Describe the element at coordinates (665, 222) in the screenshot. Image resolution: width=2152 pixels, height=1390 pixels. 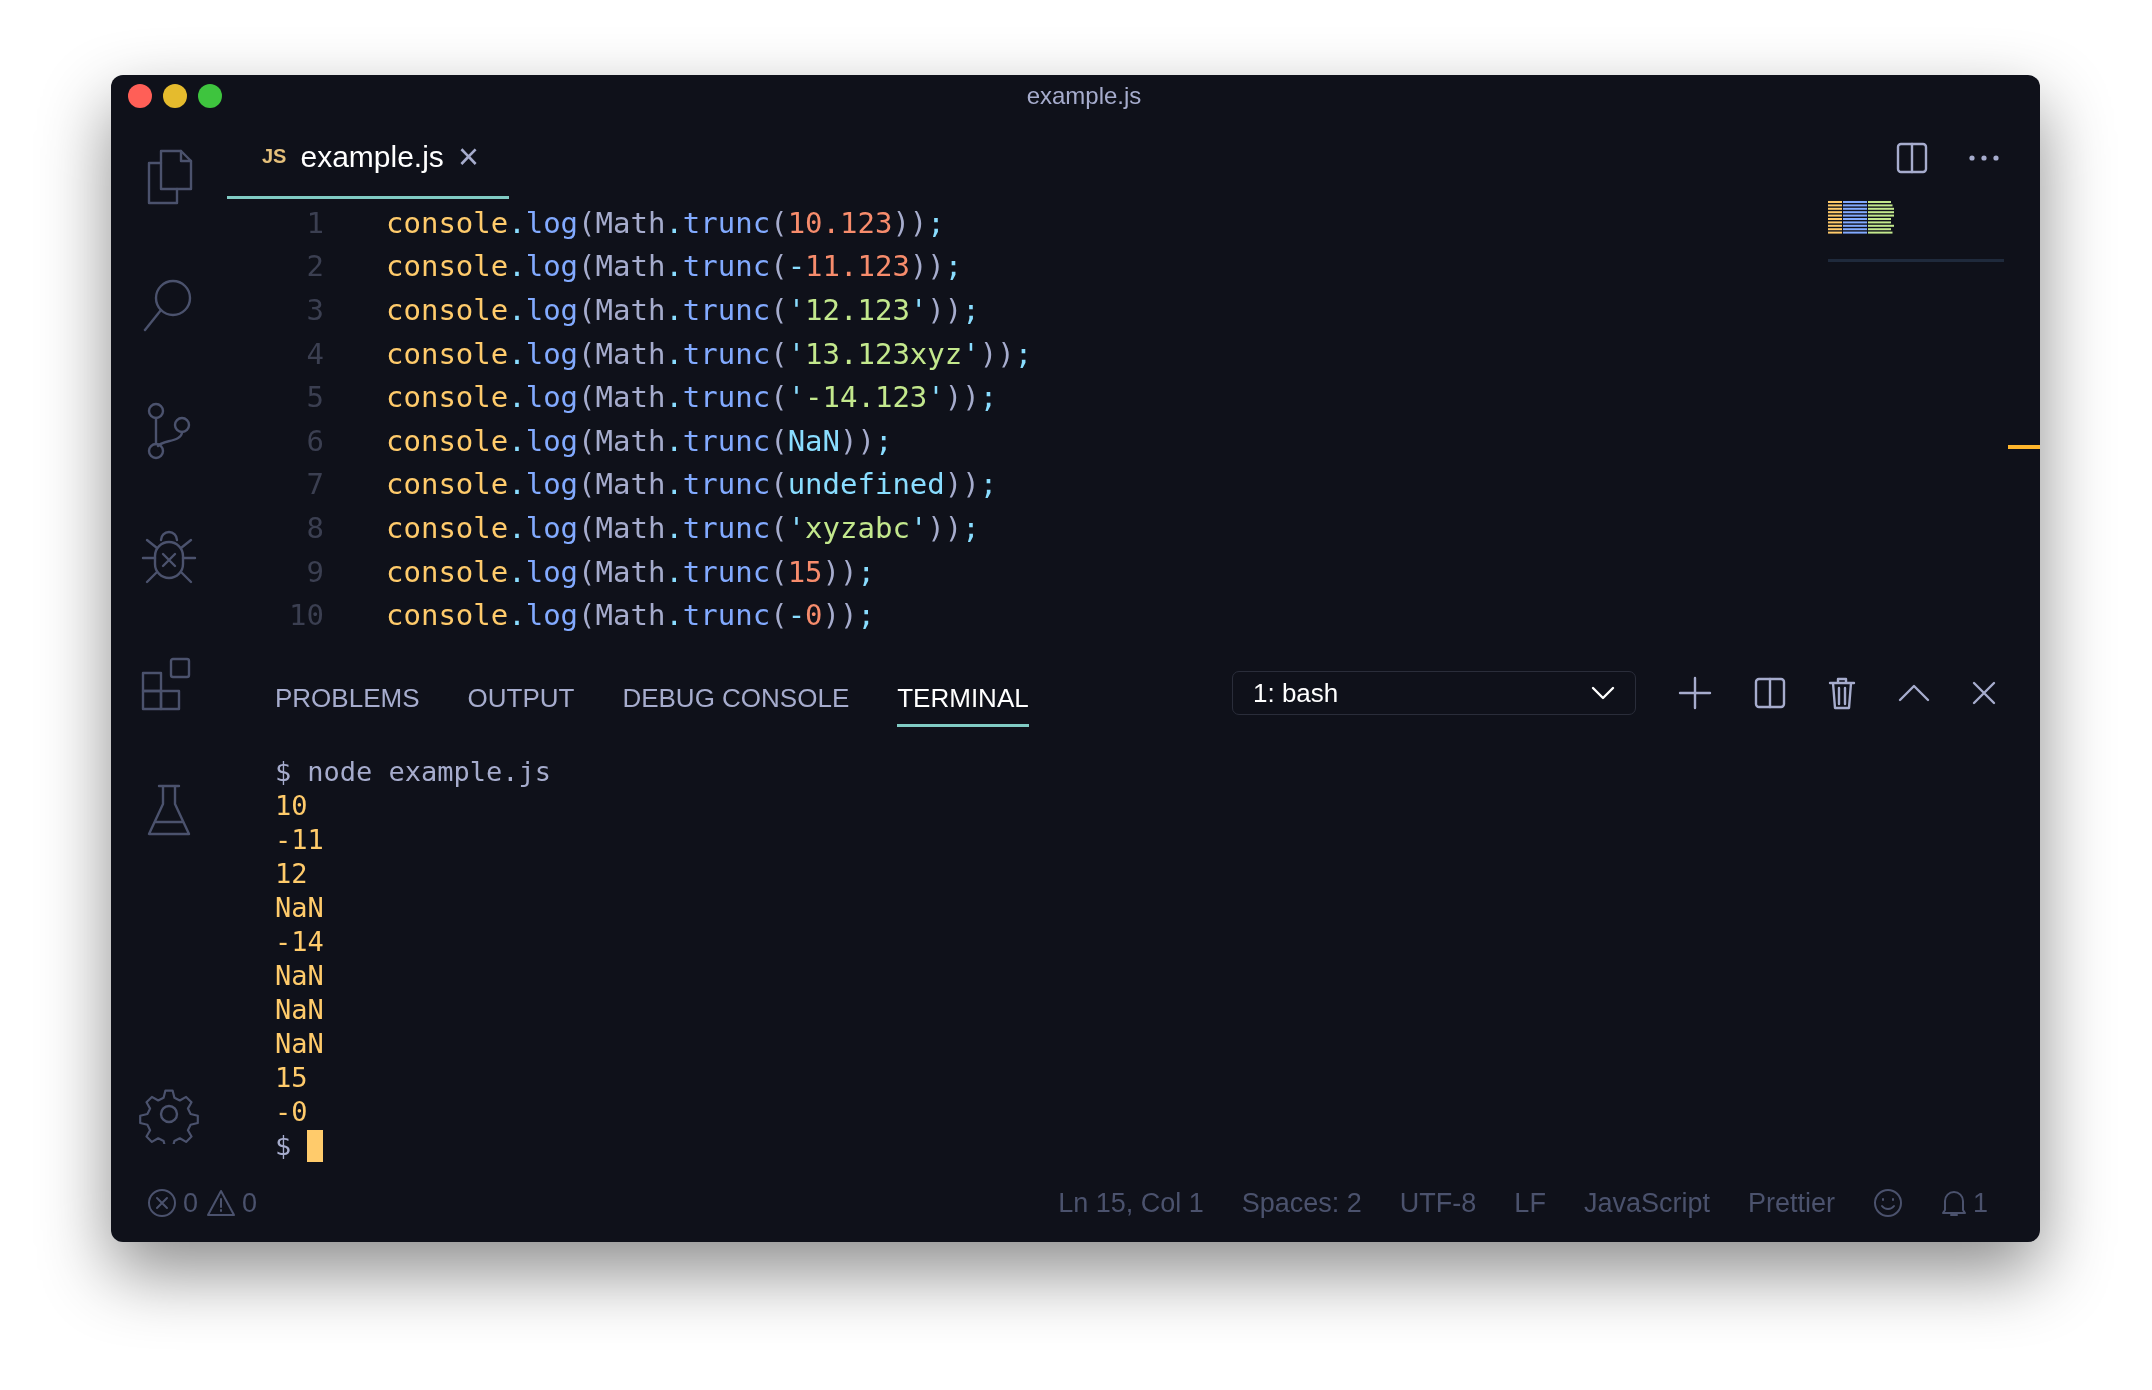
I see `code-line: console.log(Math.trunc(10.123));` at that location.